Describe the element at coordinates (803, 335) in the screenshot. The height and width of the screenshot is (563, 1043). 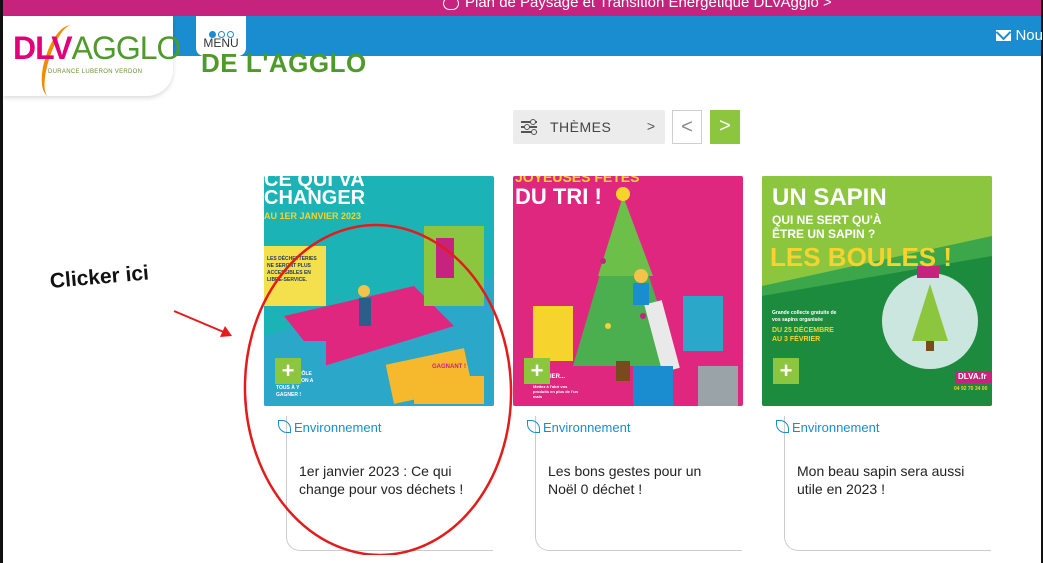
I see `card-art-note: DU 25 DÉCEMBRE AU 3 FÉVRIER` at that location.